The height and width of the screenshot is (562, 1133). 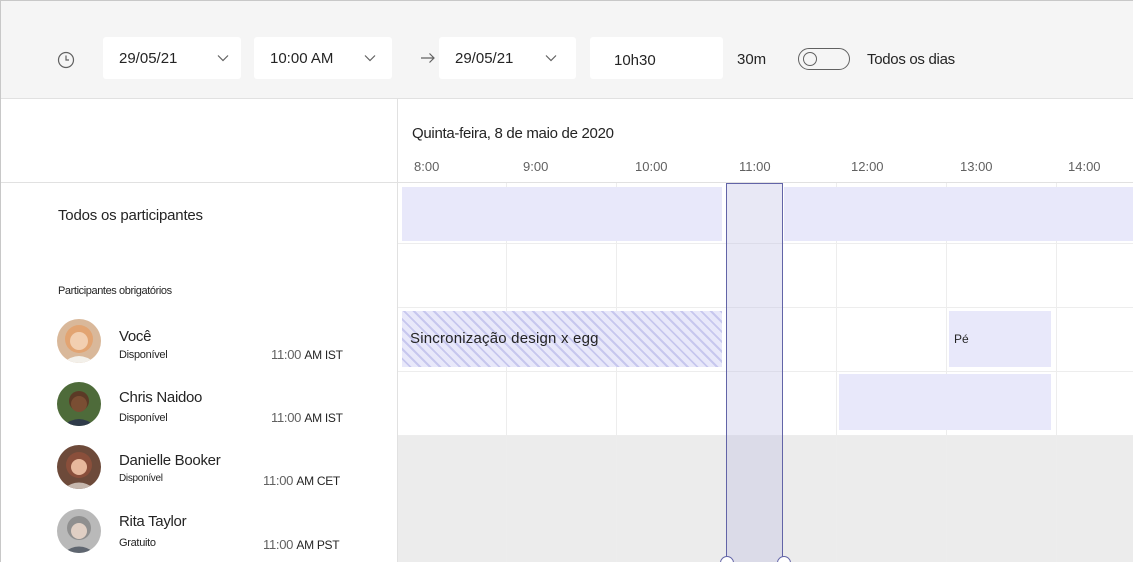 What do you see at coordinates (161, 397) in the screenshot?
I see `participant-name: Chris Naidoo` at bounding box center [161, 397].